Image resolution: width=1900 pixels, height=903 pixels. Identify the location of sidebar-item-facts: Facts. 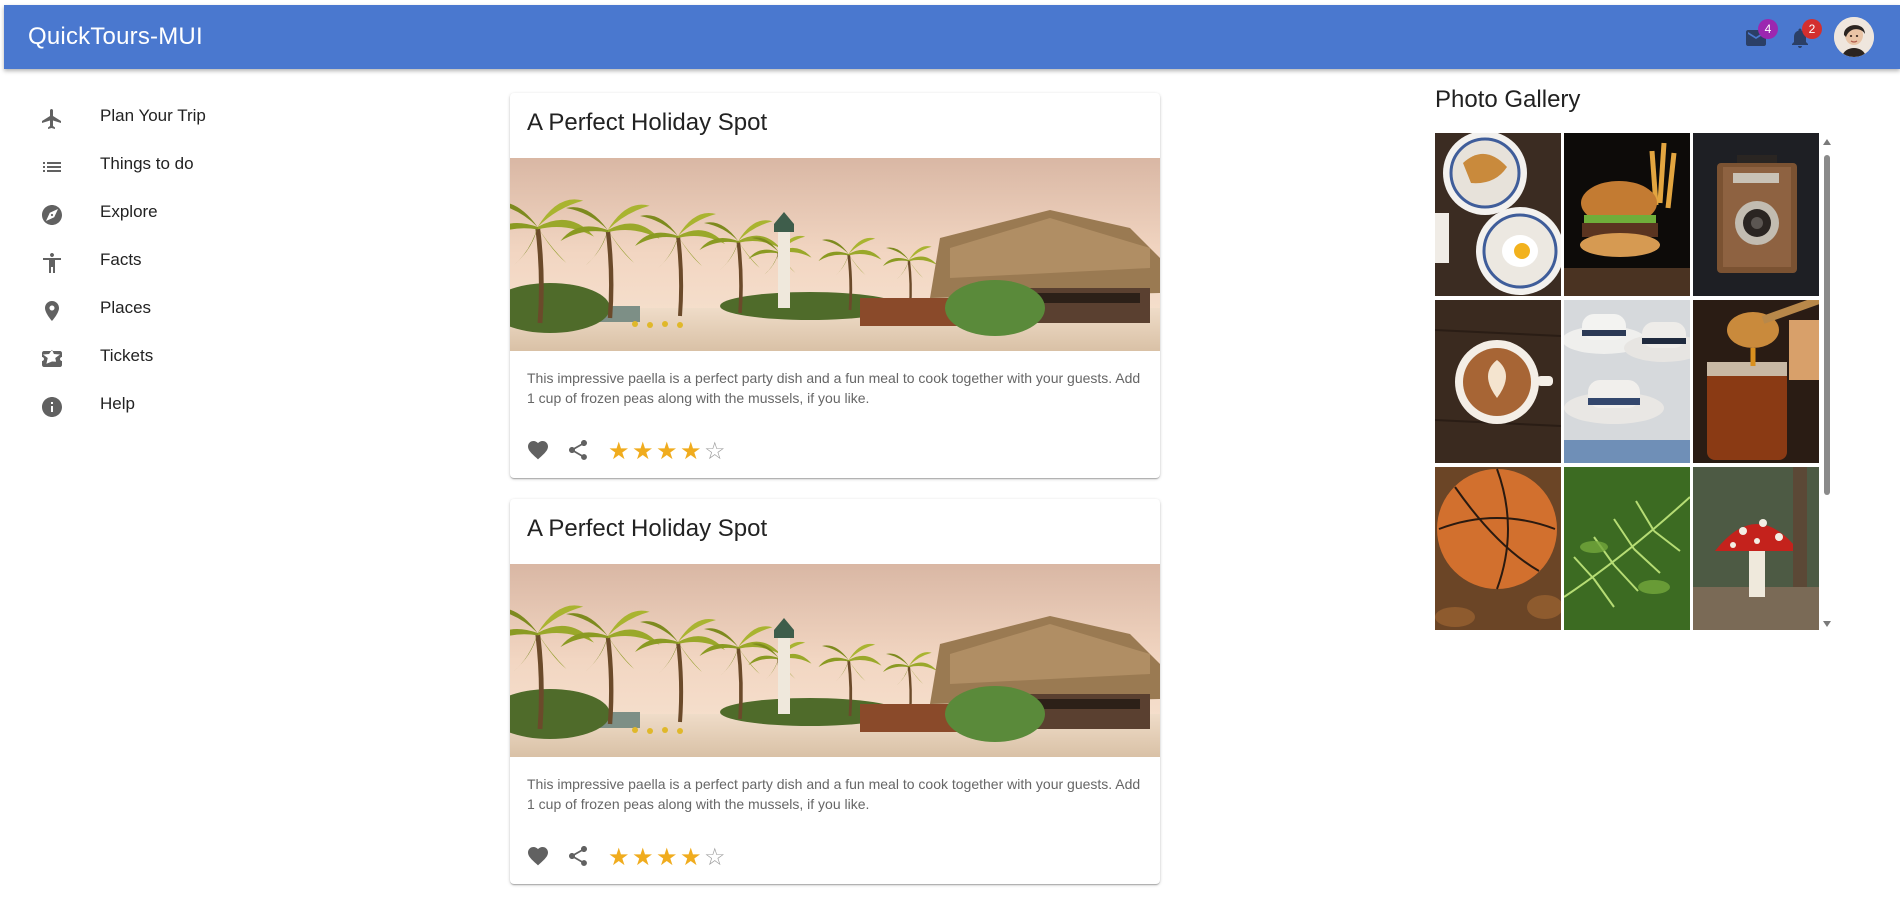
(158, 263).